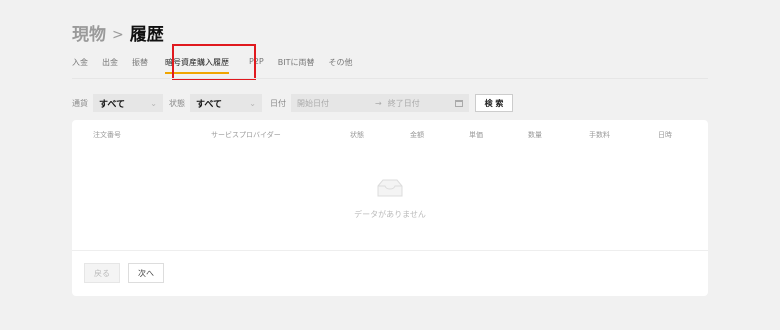 The image size is (780, 330). I want to click on page-title: 履歴, so click(146, 35).